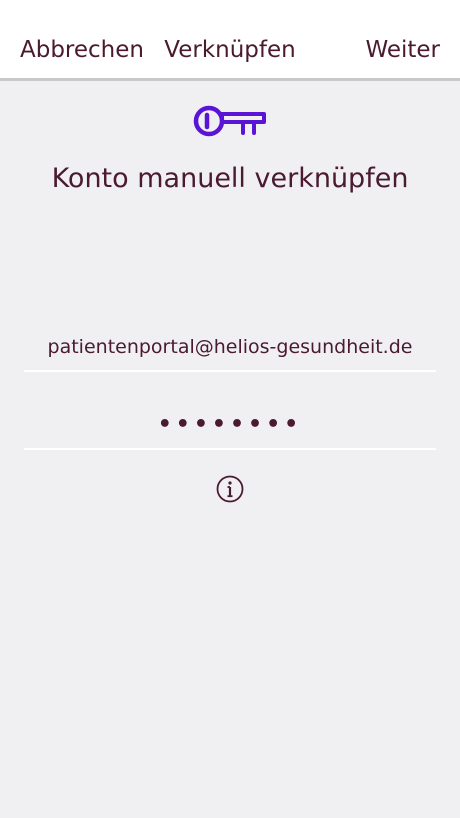 This screenshot has height=818, width=460. I want to click on key-icon, so click(229, 121).